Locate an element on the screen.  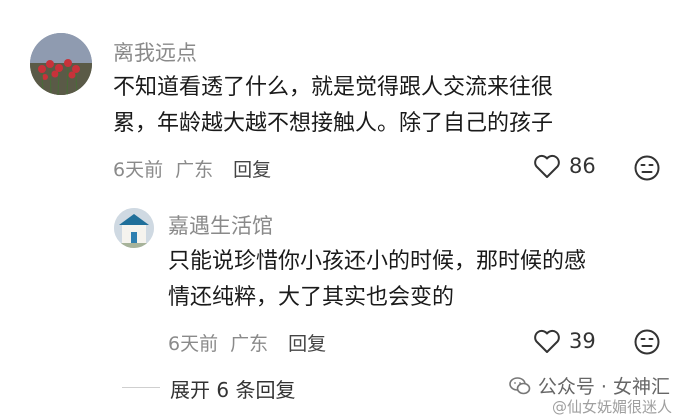
watermark-text: 公众号 · 女神汇 is located at coordinates (603, 387).